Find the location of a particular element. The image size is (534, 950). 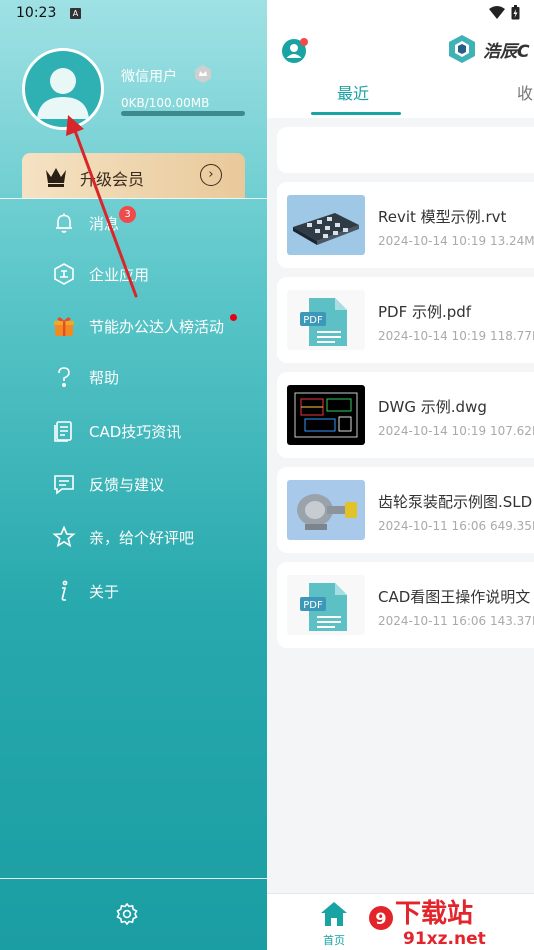

site-watermark-logo: 9 下载站 91xz.net is located at coordinates (427, 924).